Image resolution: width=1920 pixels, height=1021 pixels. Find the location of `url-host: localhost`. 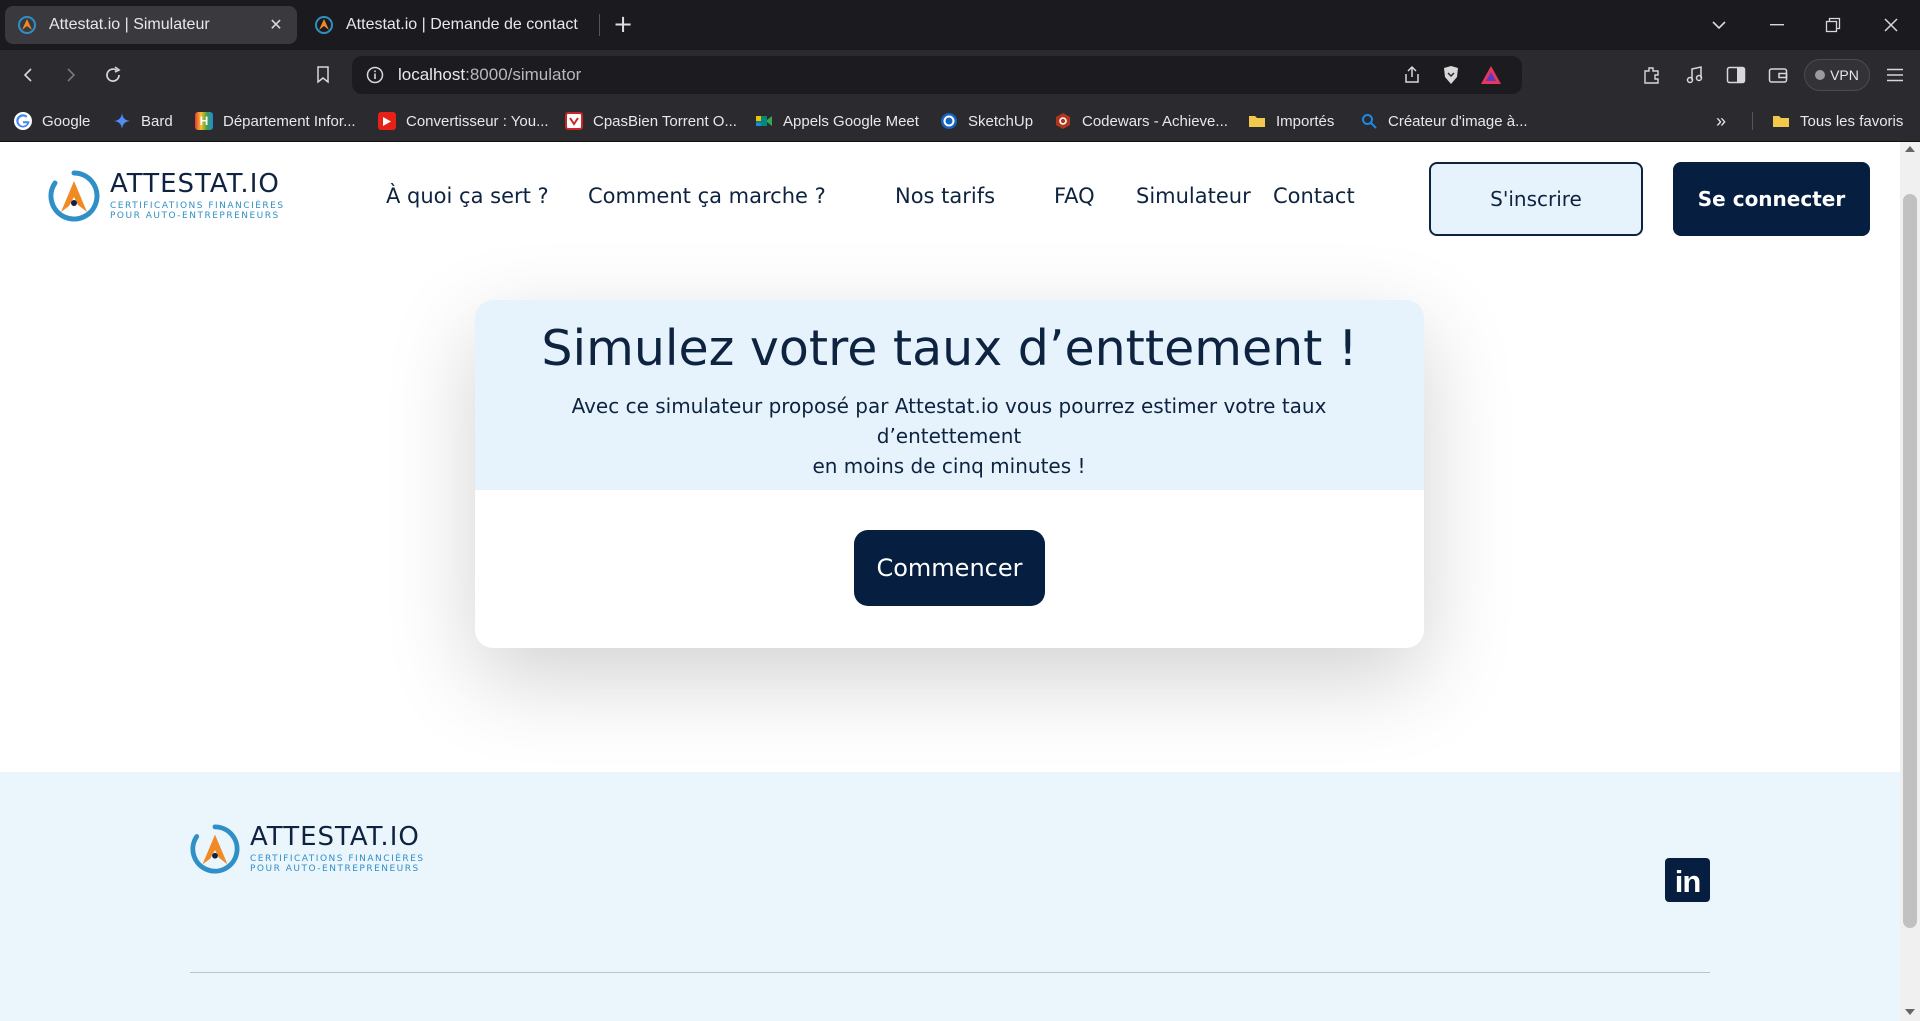

url-host: localhost is located at coordinates (432, 74).